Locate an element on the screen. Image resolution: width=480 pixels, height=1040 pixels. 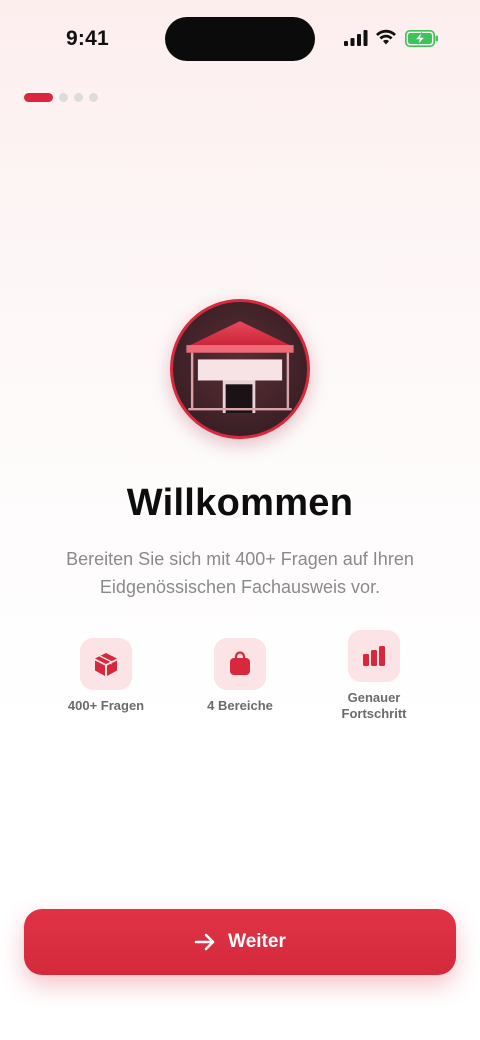
hero-illustration is located at coordinates (240, 369).